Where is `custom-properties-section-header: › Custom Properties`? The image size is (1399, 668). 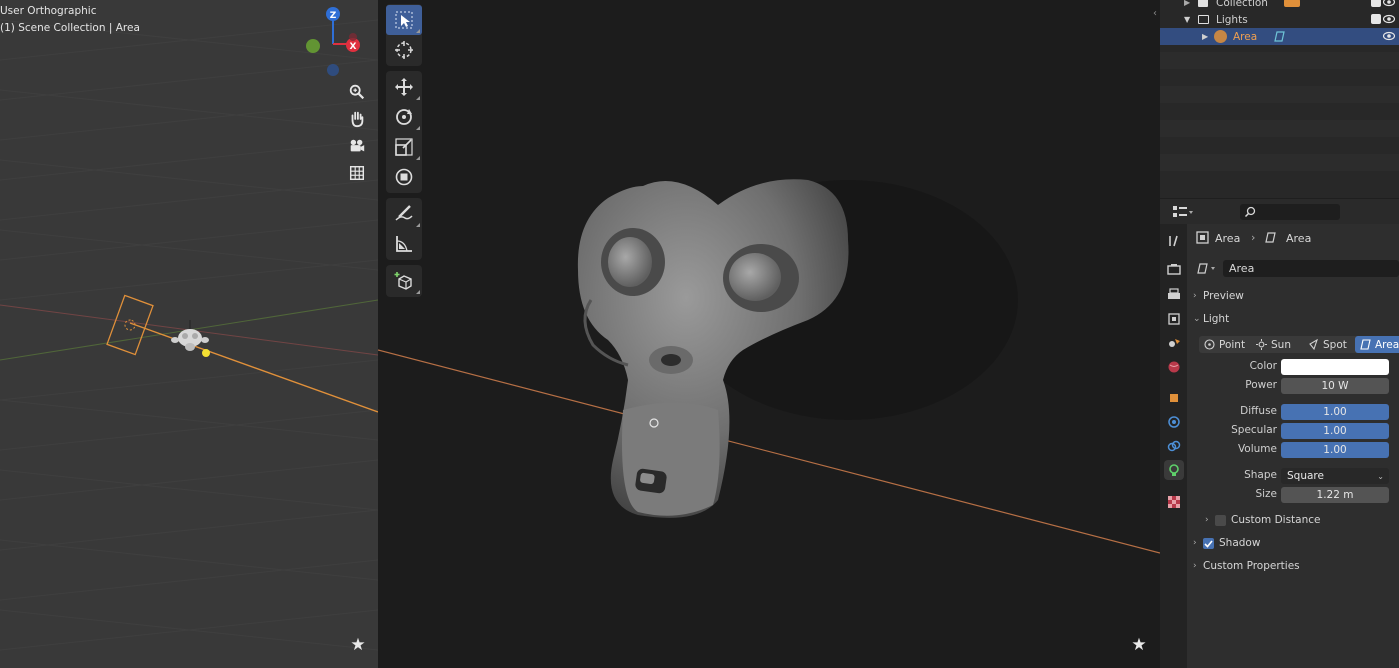
custom-properties-section-header: › Custom Properties is located at coordinates (1296, 566).